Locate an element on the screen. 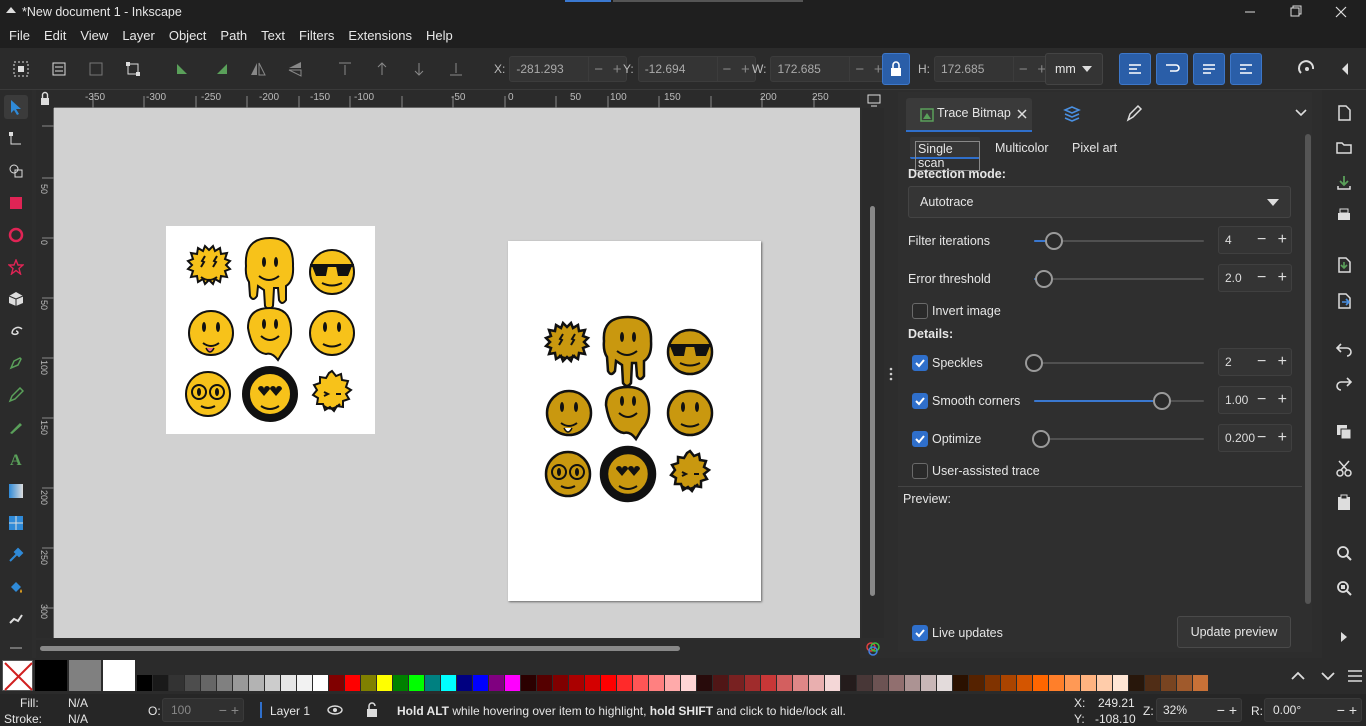  rotate-cw-icon is located at coordinates (221, 69).